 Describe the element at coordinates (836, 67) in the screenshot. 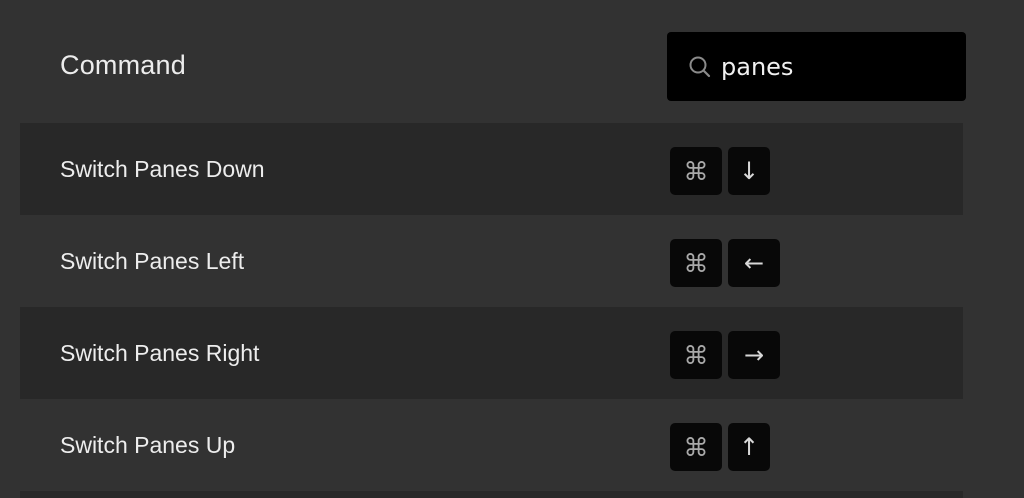

I see `search-input` at that location.